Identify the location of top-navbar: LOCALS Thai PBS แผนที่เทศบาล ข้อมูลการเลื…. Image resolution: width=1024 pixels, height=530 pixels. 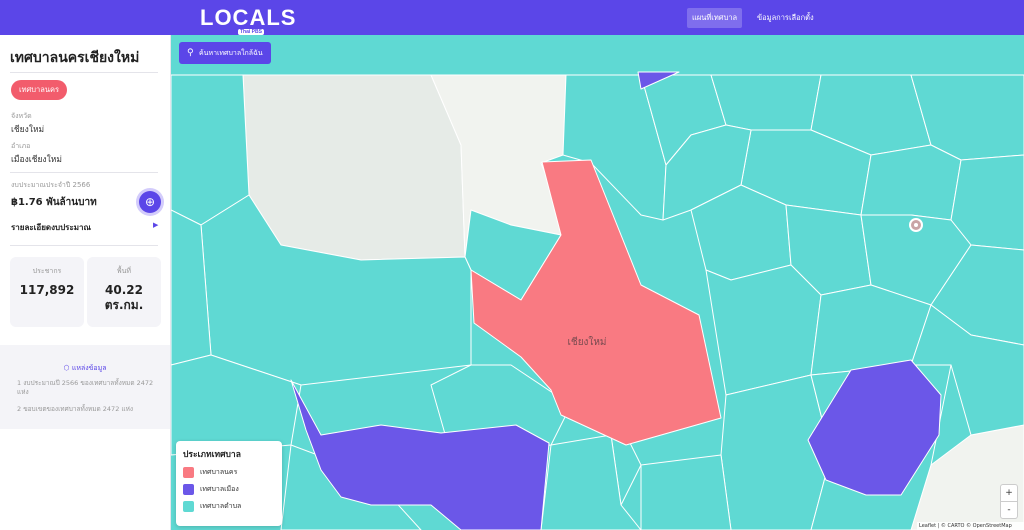
(512, 17).